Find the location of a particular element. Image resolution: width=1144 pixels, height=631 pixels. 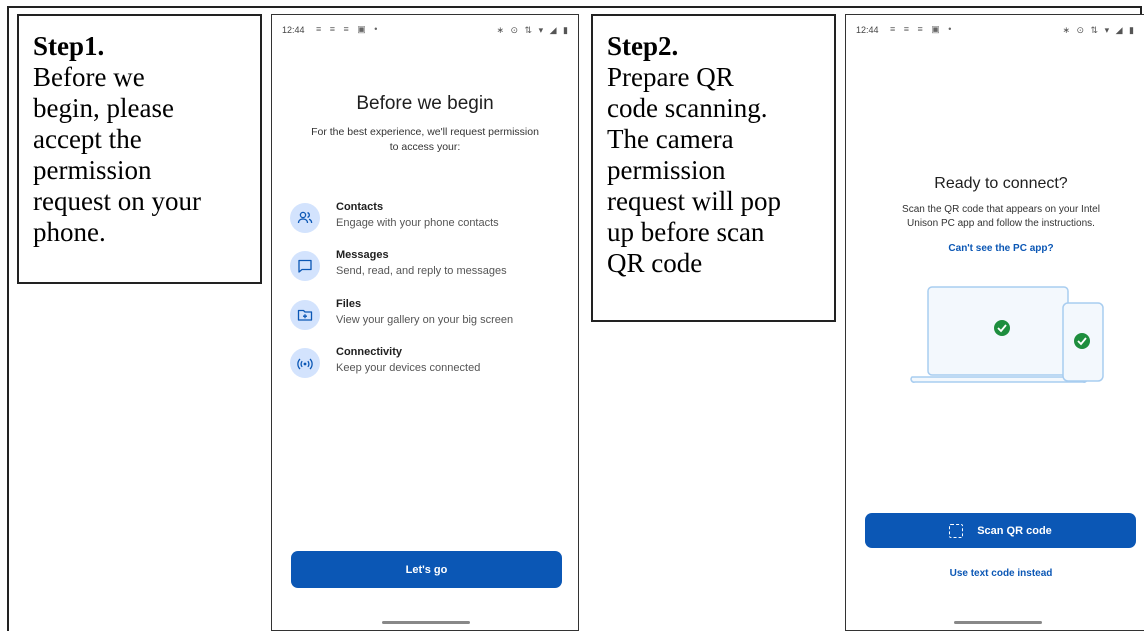

use-text-code-link: Use text code instead is located at coordinates (1001, 573).